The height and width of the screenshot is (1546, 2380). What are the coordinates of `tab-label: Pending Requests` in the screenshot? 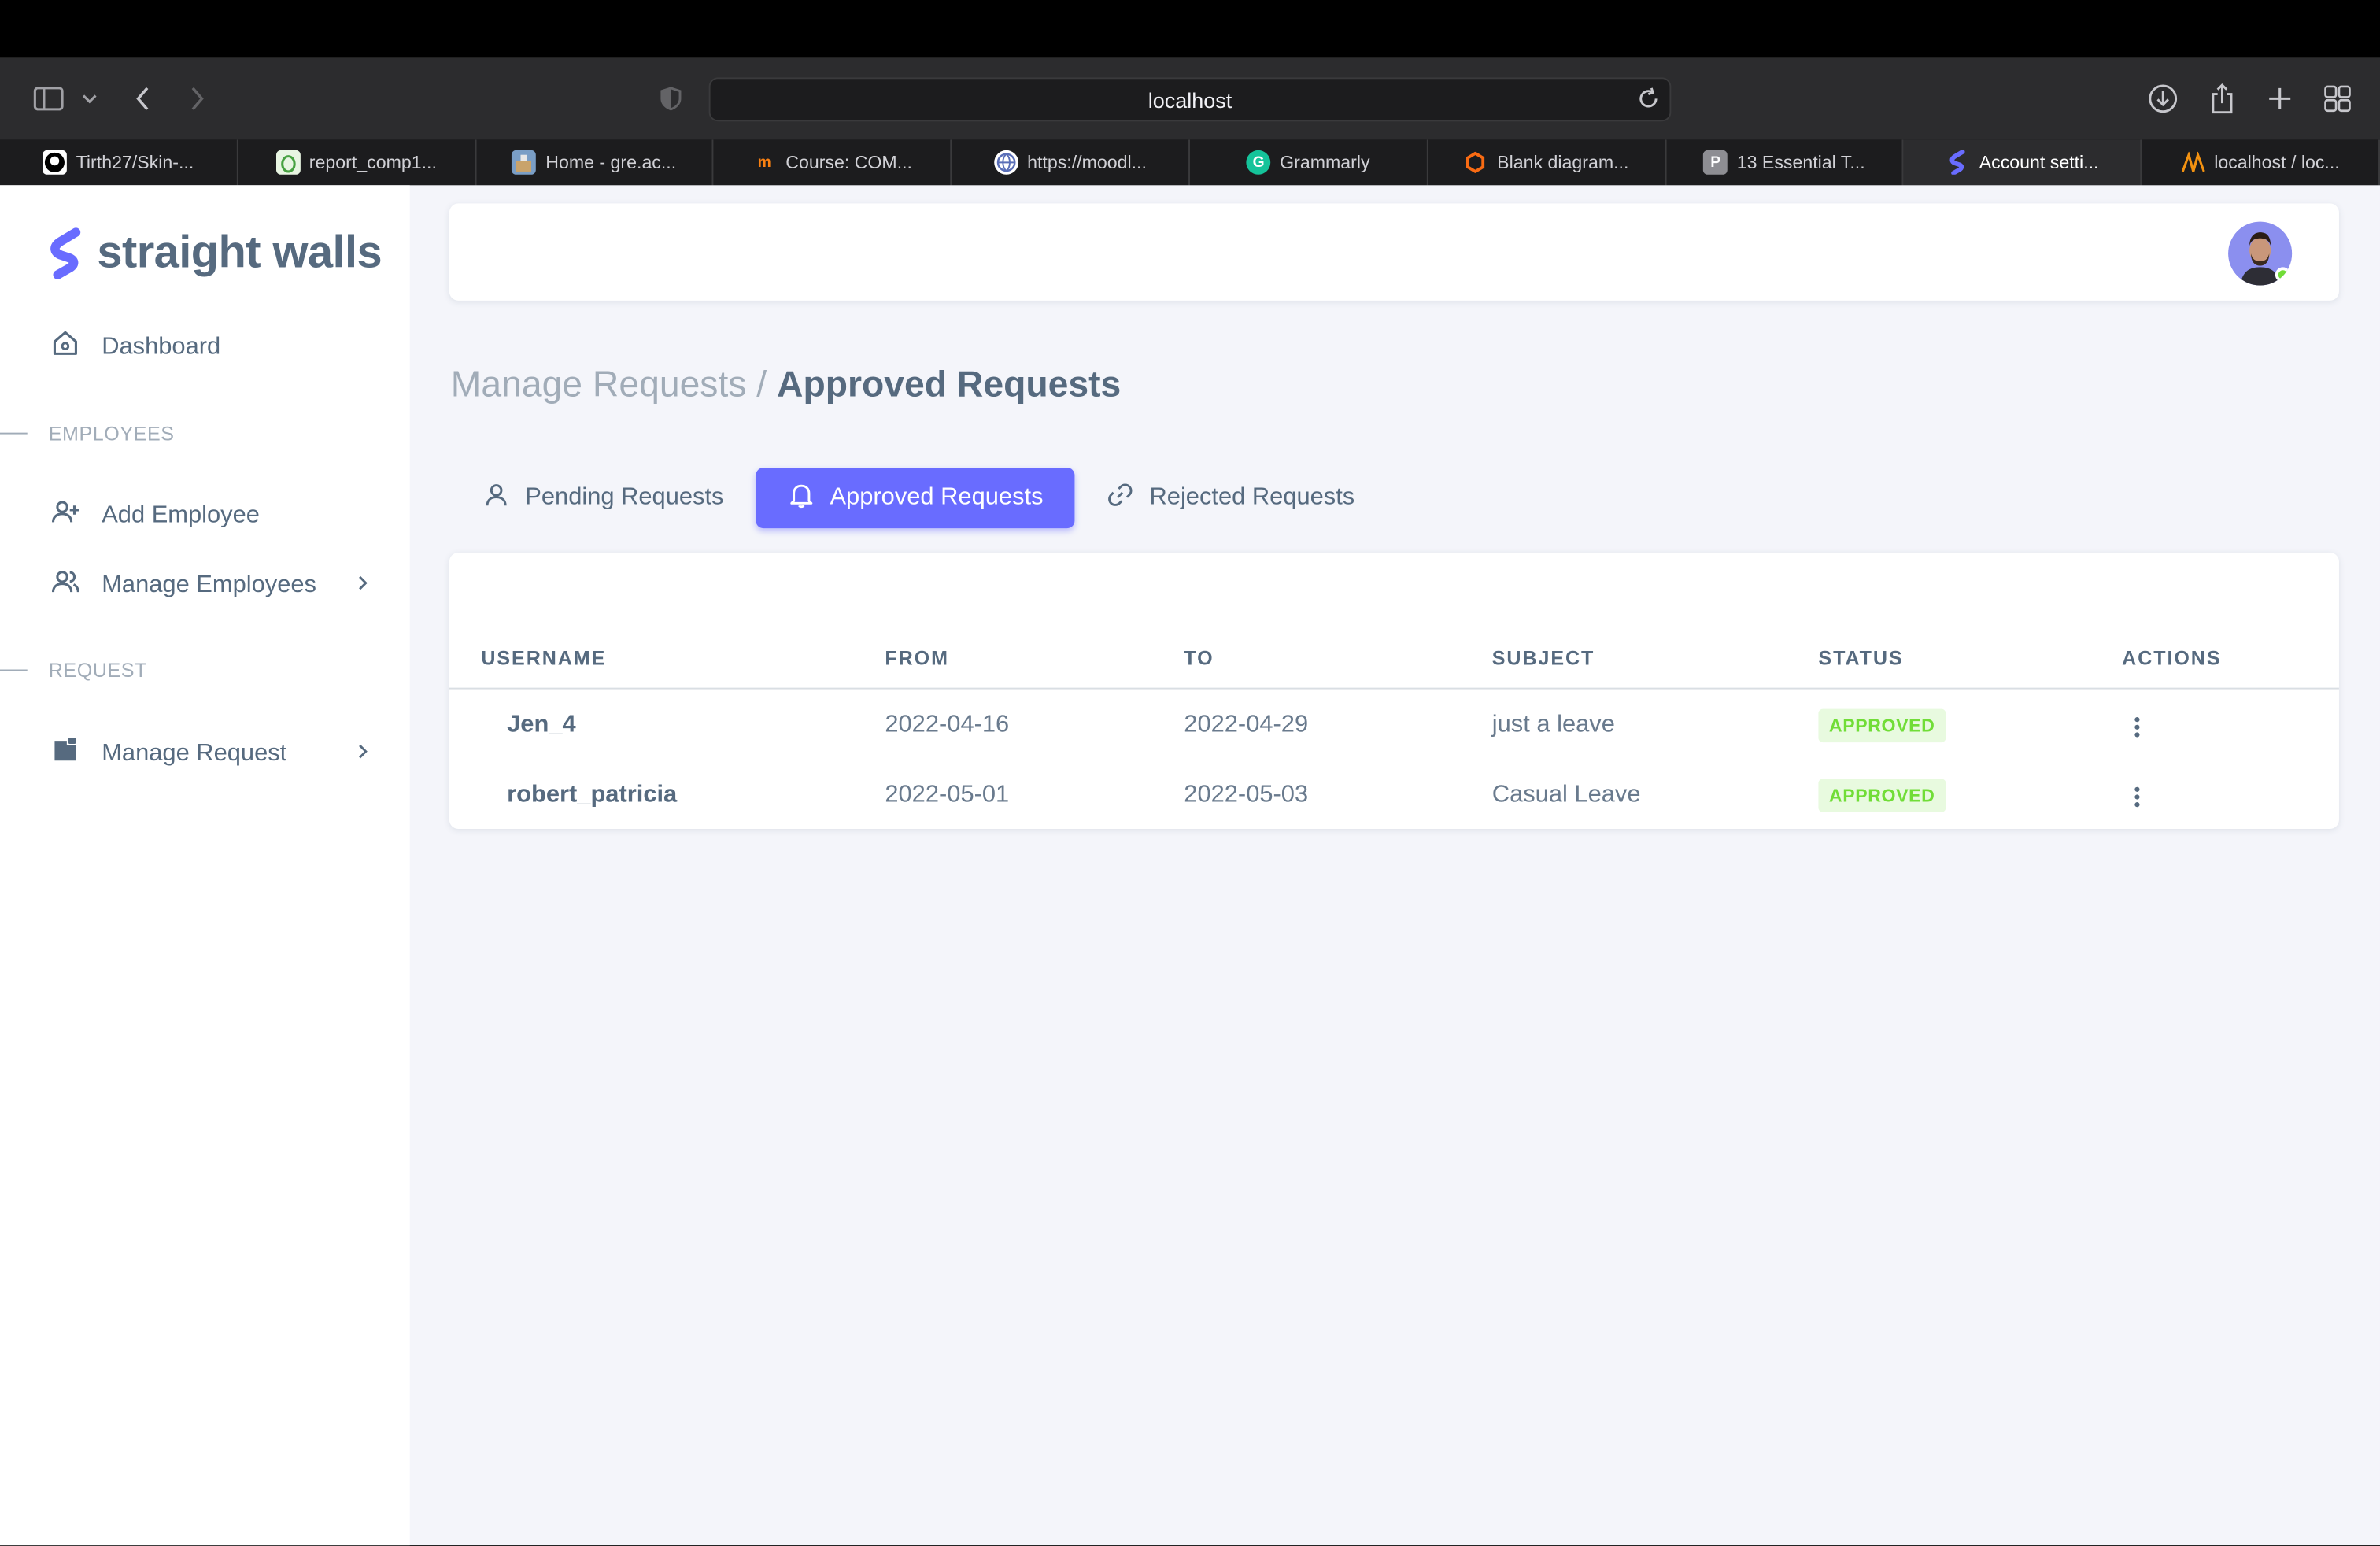 It's located at (624, 497).